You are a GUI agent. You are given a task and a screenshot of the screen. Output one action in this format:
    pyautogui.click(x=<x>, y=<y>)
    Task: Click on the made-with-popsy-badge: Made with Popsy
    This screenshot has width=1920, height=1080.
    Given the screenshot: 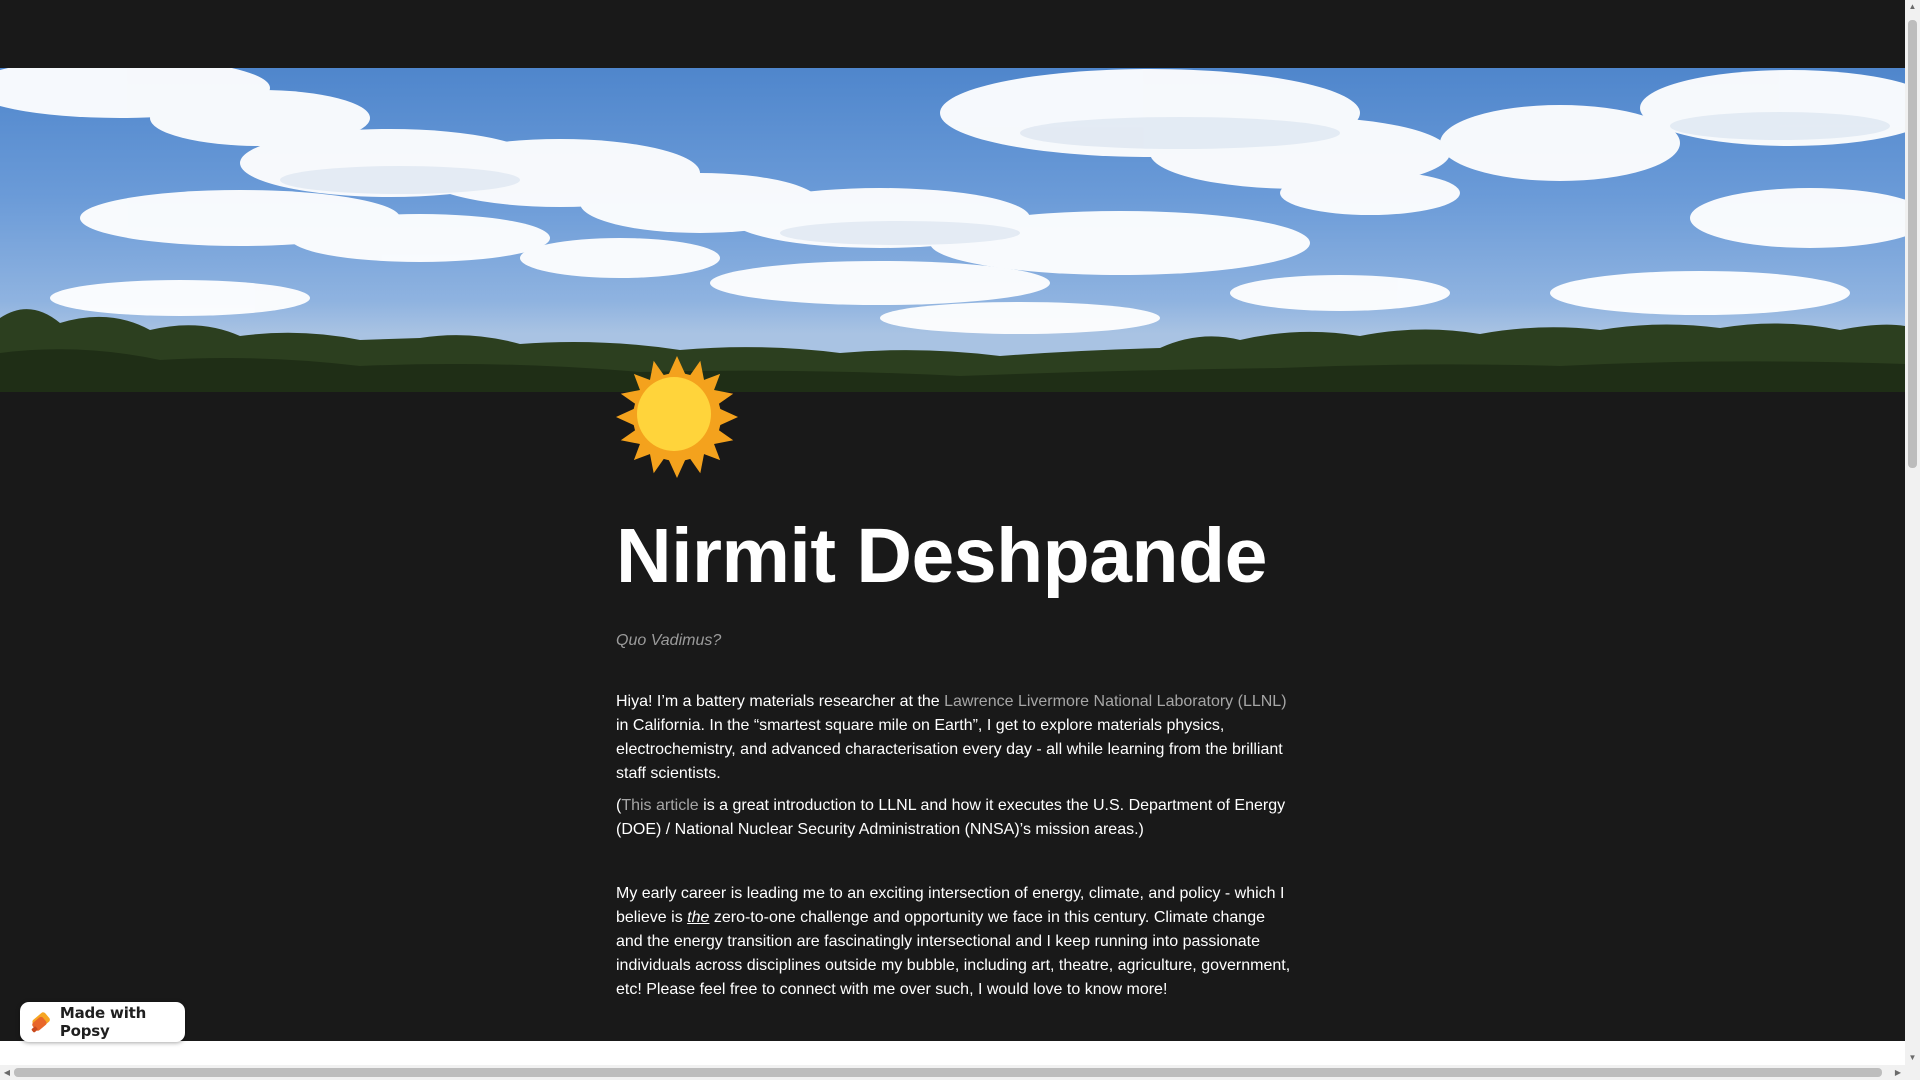 What is the action you would take?
    pyautogui.click(x=102, y=1022)
    